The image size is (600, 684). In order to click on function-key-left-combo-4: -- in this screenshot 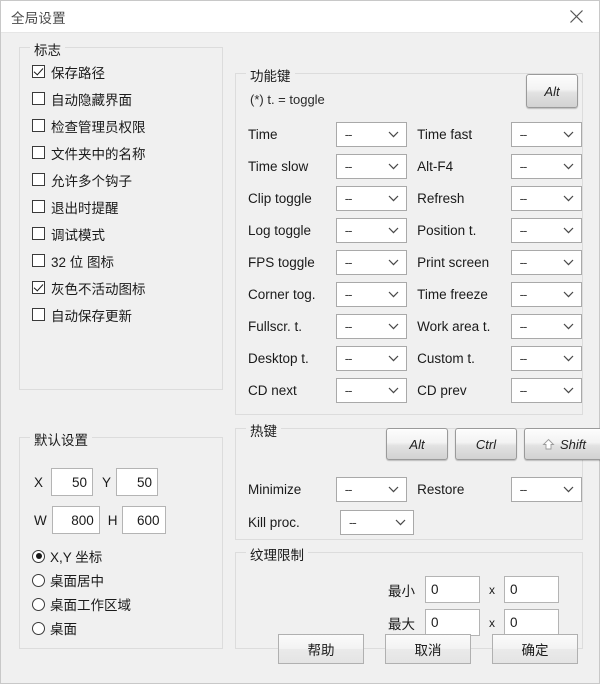, I will do `click(371, 262)`.